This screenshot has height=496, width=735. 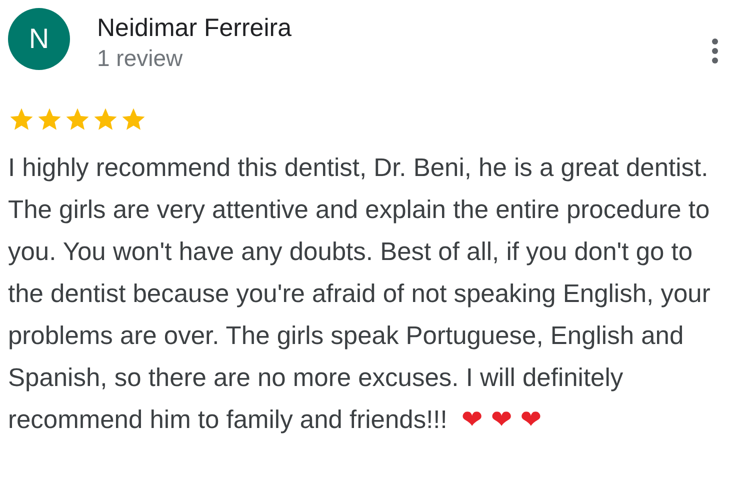 I want to click on more-options-icon, so click(x=715, y=51).